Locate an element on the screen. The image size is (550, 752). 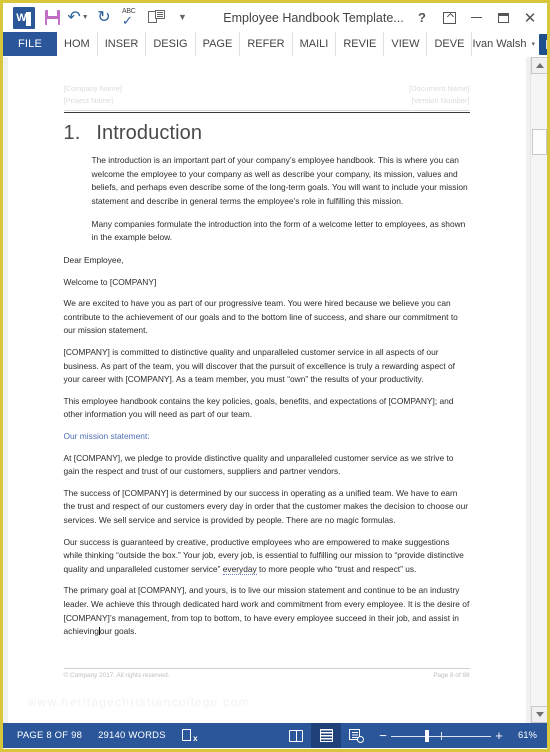
maximize-button is located at coordinates (503, 18).